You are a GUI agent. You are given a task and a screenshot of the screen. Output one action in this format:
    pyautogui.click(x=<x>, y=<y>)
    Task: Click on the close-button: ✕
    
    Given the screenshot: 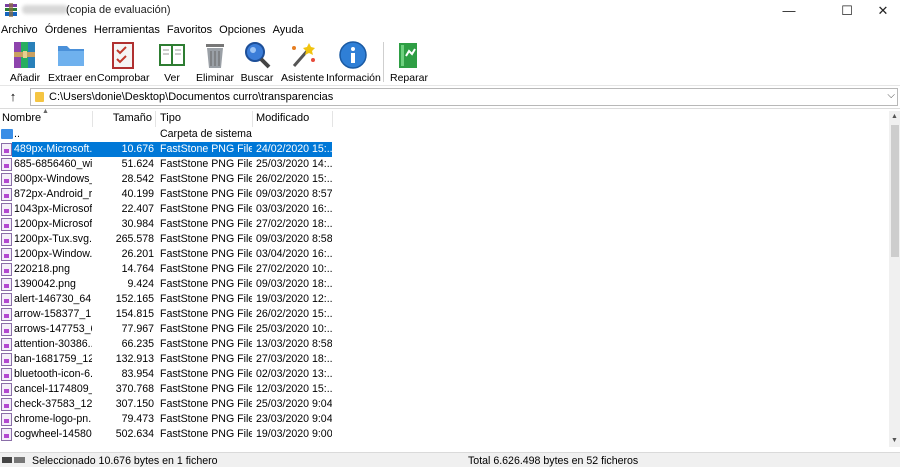 What is the action you would take?
    pyautogui.click(x=880, y=10)
    